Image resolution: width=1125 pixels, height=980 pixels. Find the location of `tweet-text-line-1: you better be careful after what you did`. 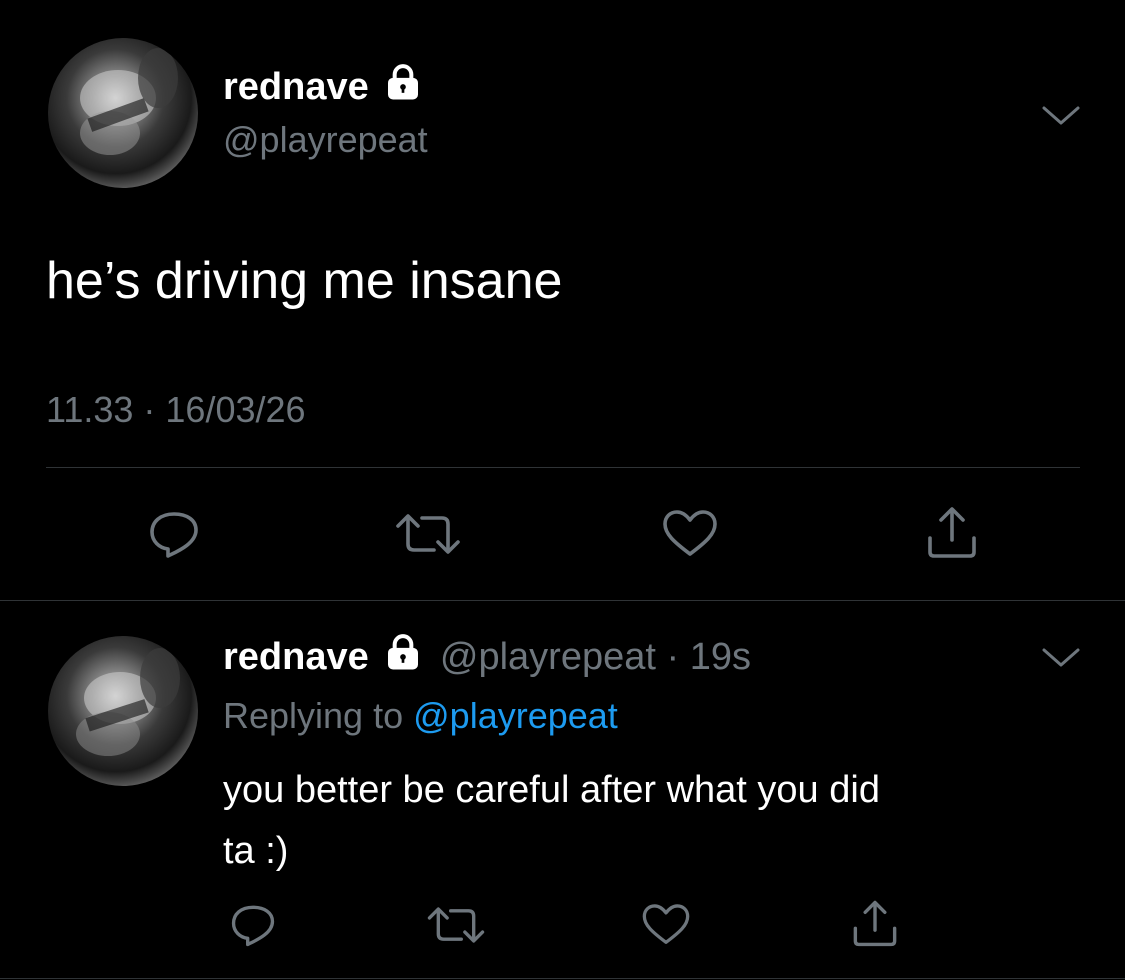

tweet-text-line-1: you better be careful after what you did is located at coordinates (551, 790).